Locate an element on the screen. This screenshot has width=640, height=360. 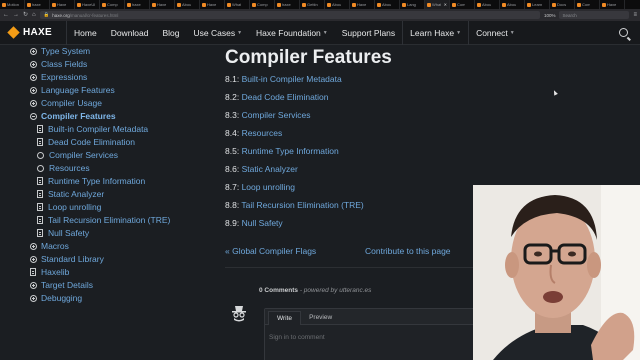
sidebar-item-target-details: Target Details is located at coordinates (61, 285).